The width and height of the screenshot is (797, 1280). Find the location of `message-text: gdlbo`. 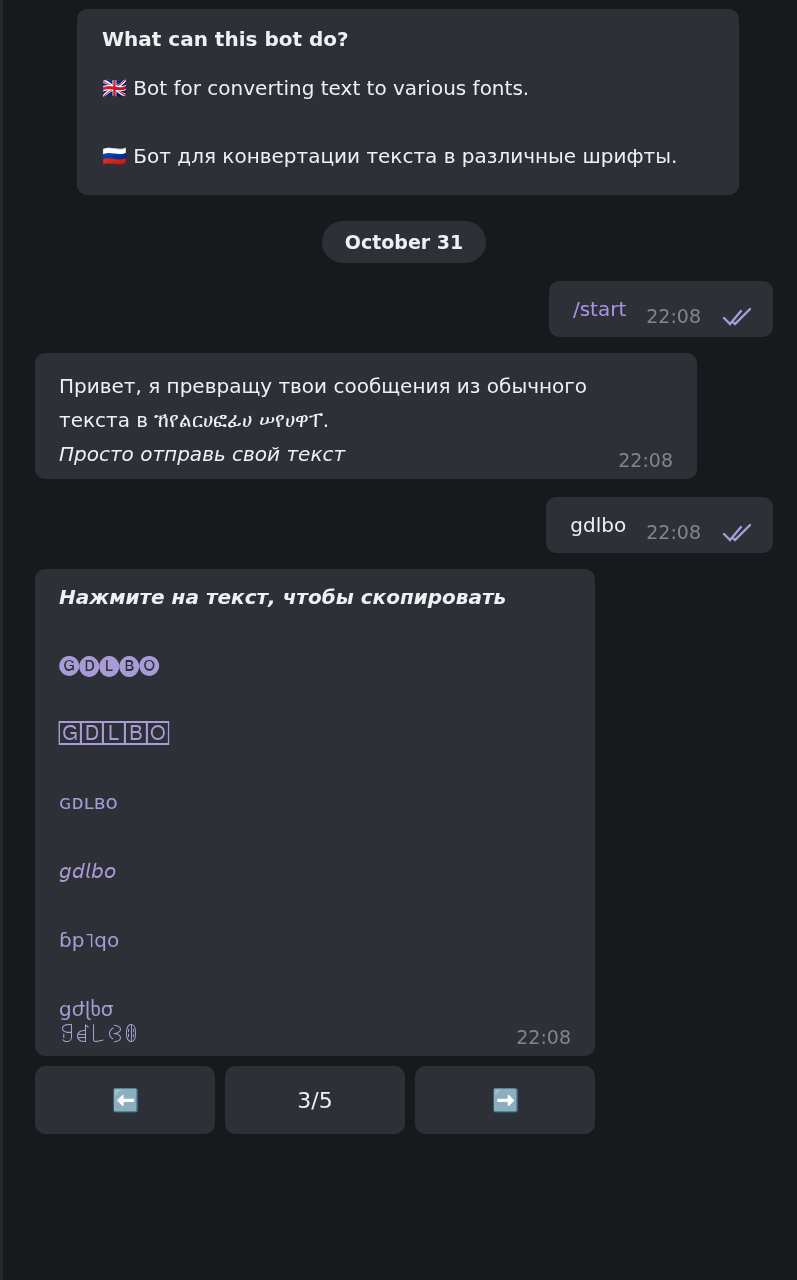

message-text: gdlbo is located at coordinates (598, 526).